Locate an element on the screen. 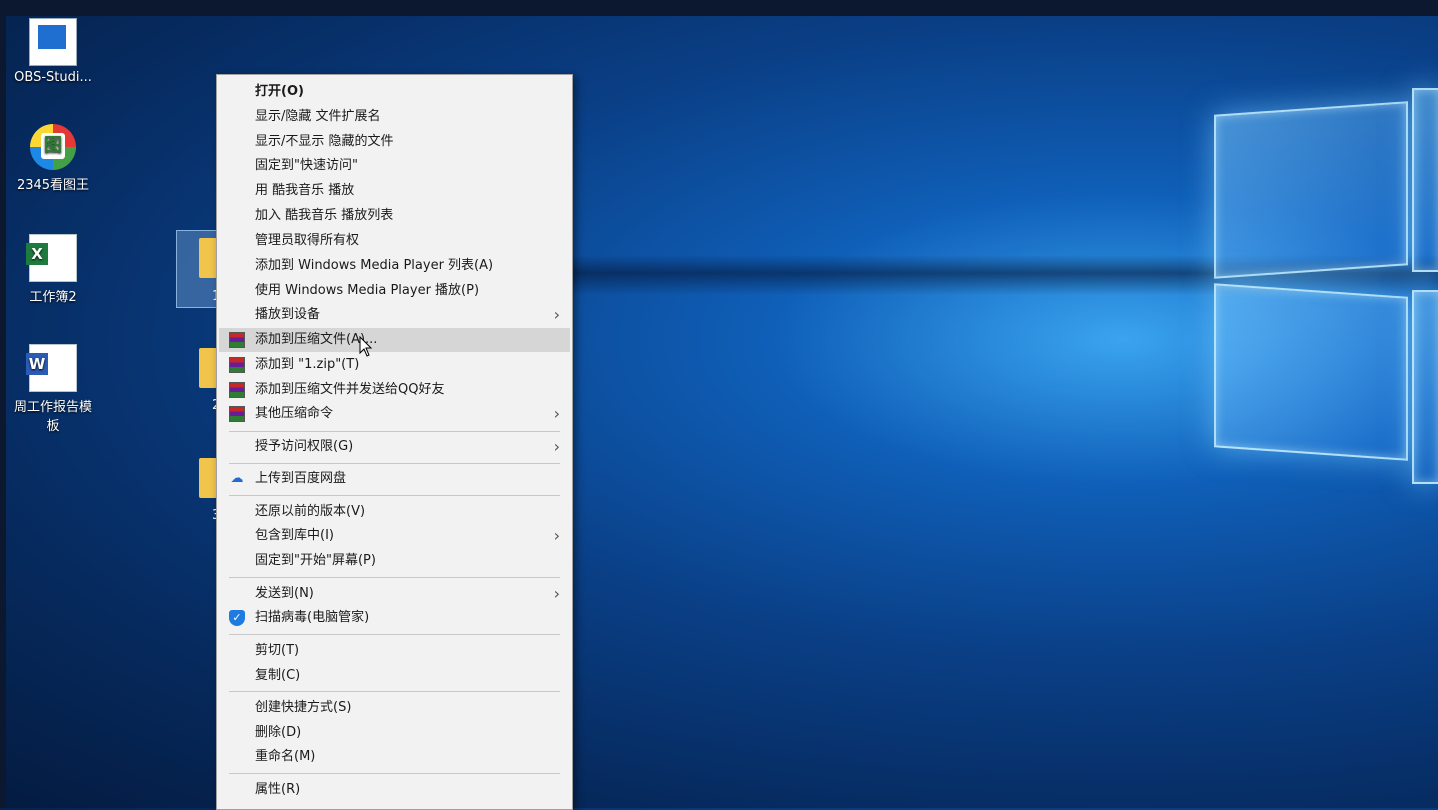 This screenshot has height=810, width=1438. menu-item-label: 发送到(N) is located at coordinates (284, 593).